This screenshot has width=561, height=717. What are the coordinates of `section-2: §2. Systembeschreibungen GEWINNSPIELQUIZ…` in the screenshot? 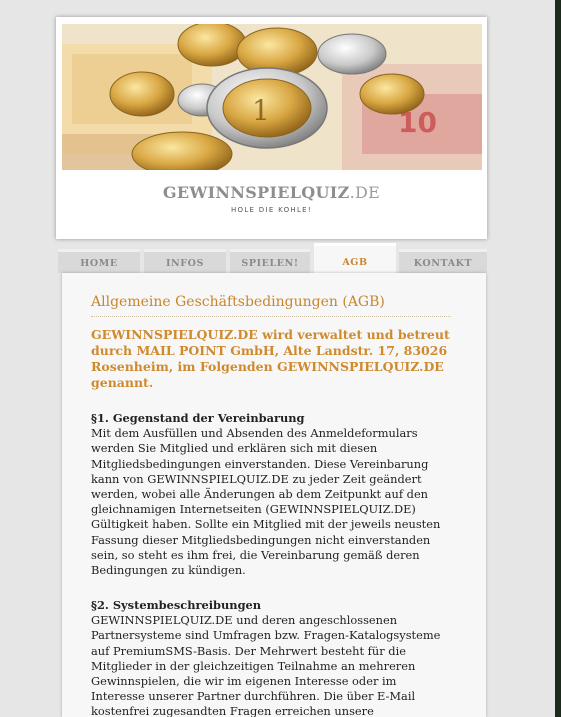 It's located at (271, 657).